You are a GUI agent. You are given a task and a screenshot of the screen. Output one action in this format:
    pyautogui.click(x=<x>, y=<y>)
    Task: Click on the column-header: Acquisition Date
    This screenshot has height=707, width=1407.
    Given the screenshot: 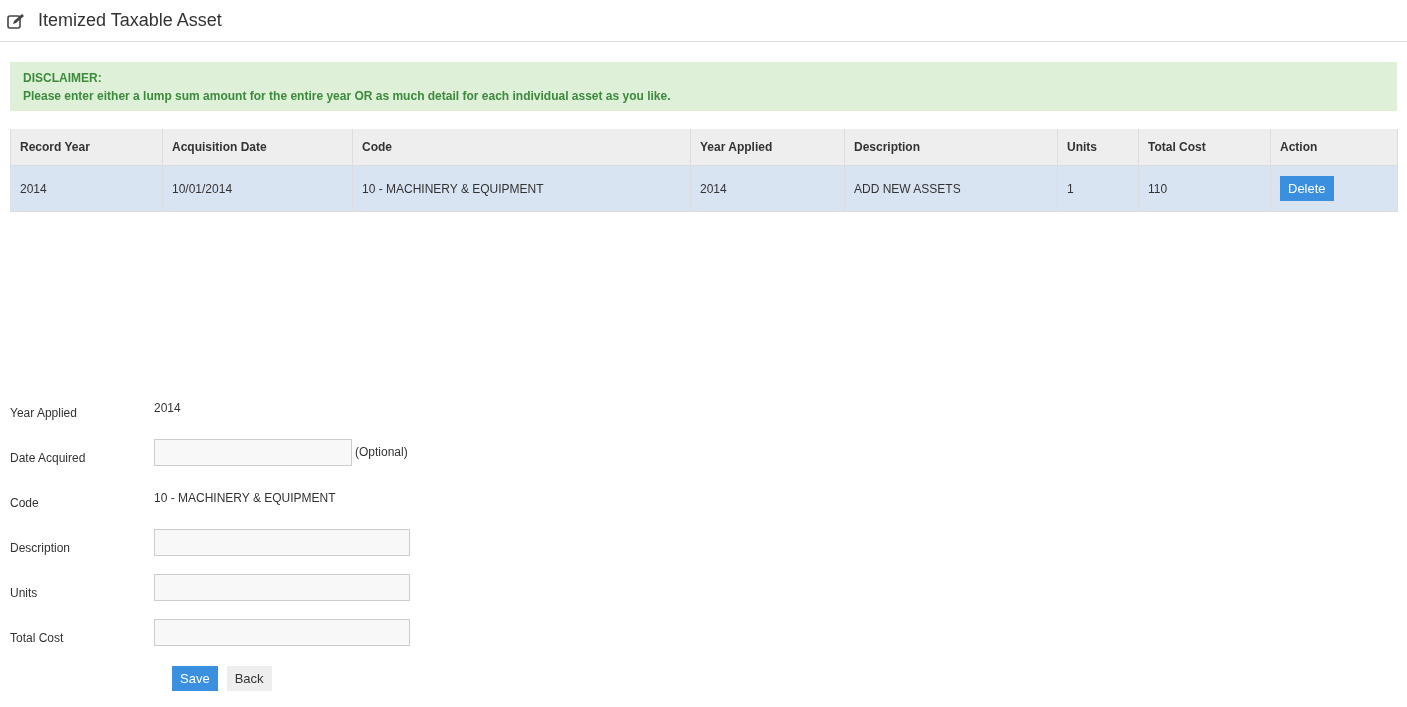 What is the action you would take?
    pyautogui.click(x=257, y=147)
    